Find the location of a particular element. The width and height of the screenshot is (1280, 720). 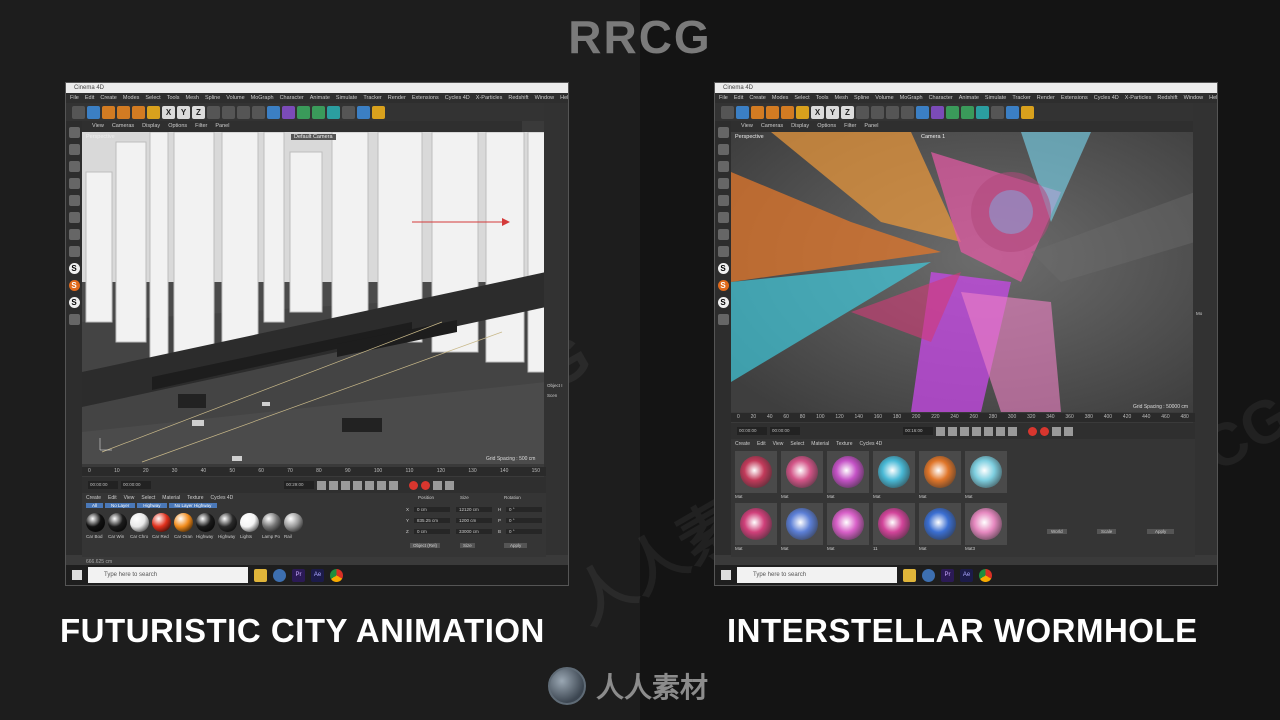

coordinate-field: 33000 cm is located at coordinates (474, 531).